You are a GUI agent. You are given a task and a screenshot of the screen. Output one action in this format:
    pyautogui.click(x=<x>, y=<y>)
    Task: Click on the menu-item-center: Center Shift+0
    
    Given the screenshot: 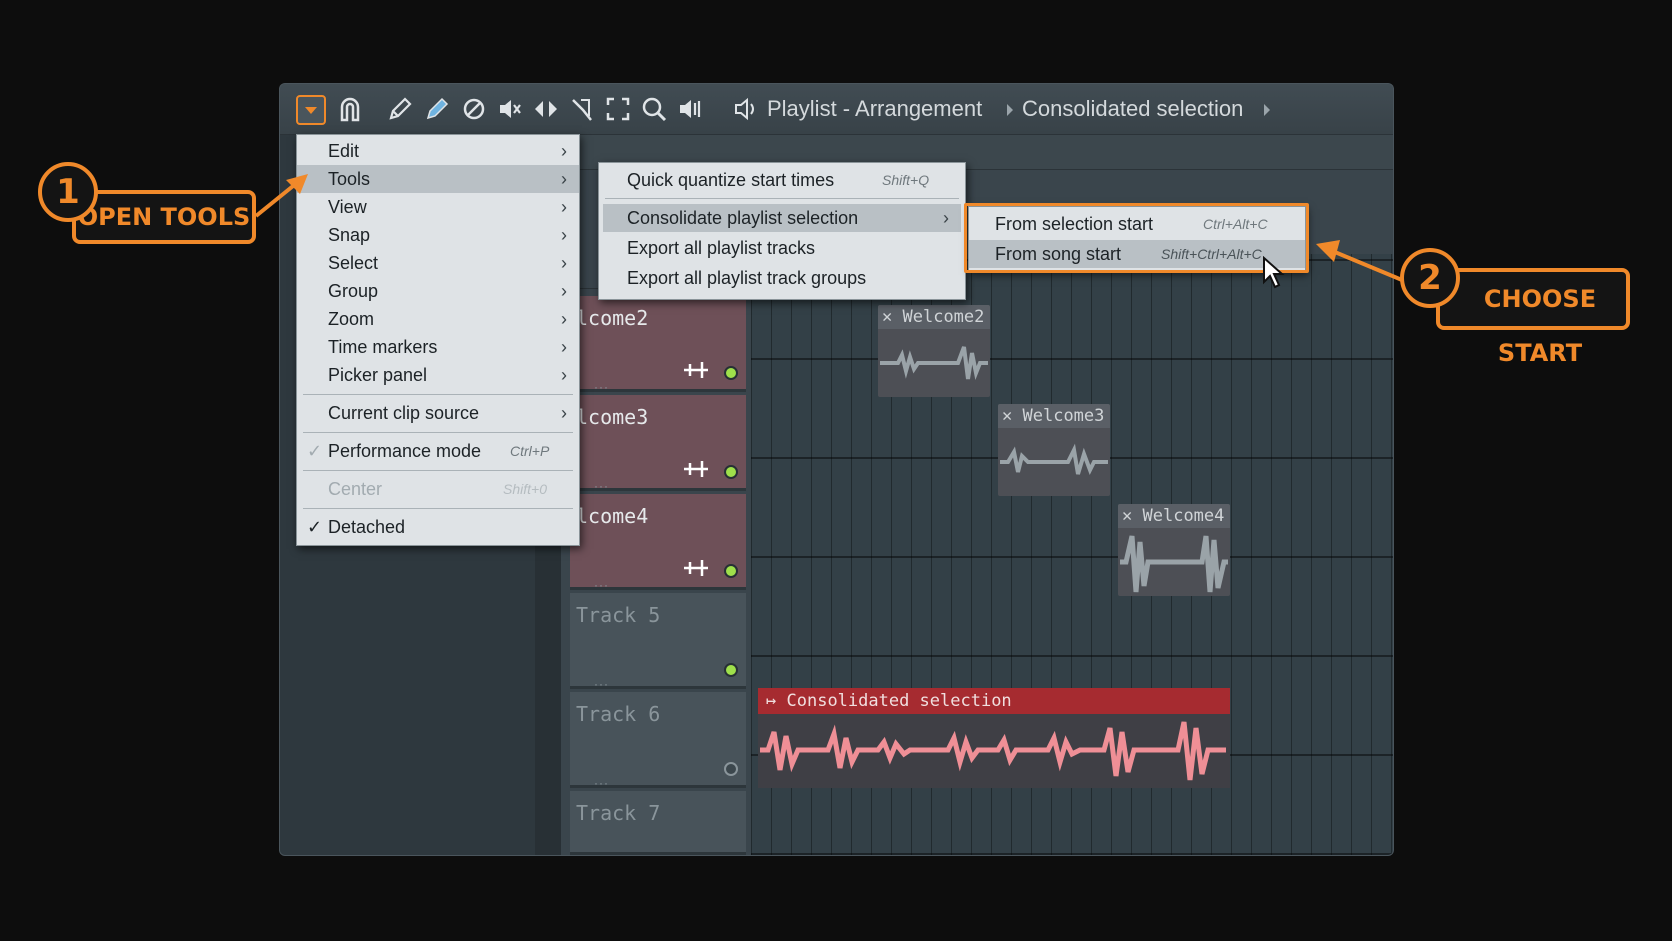 What is the action you would take?
    pyautogui.click(x=437, y=489)
    